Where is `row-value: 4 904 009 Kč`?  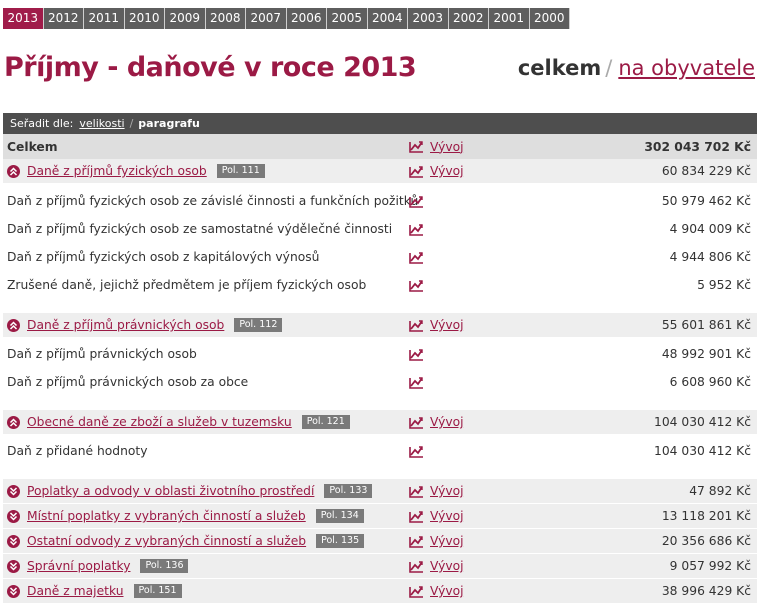
row-value: 4 904 009 Kč is located at coordinates (710, 229).